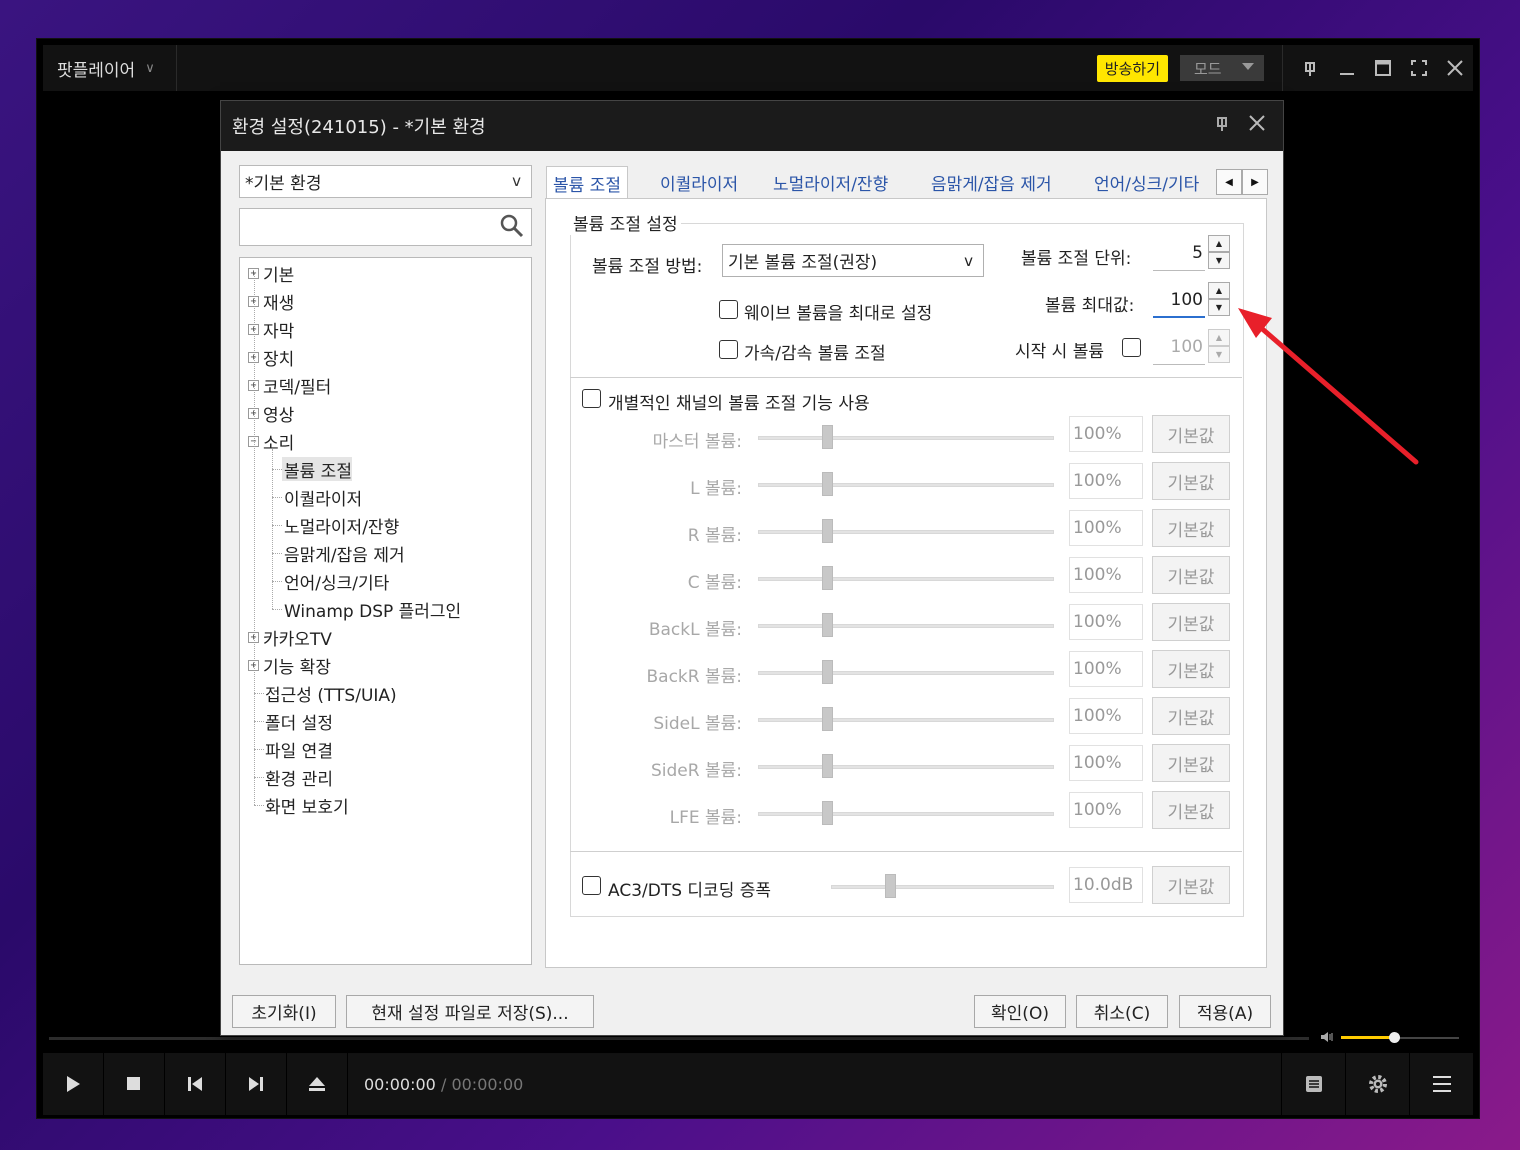 Image resolution: width=1520 pixels, height=1150 pixels. I want to click on tab-equalizer: 이퀄라이저, so click(699, 182).